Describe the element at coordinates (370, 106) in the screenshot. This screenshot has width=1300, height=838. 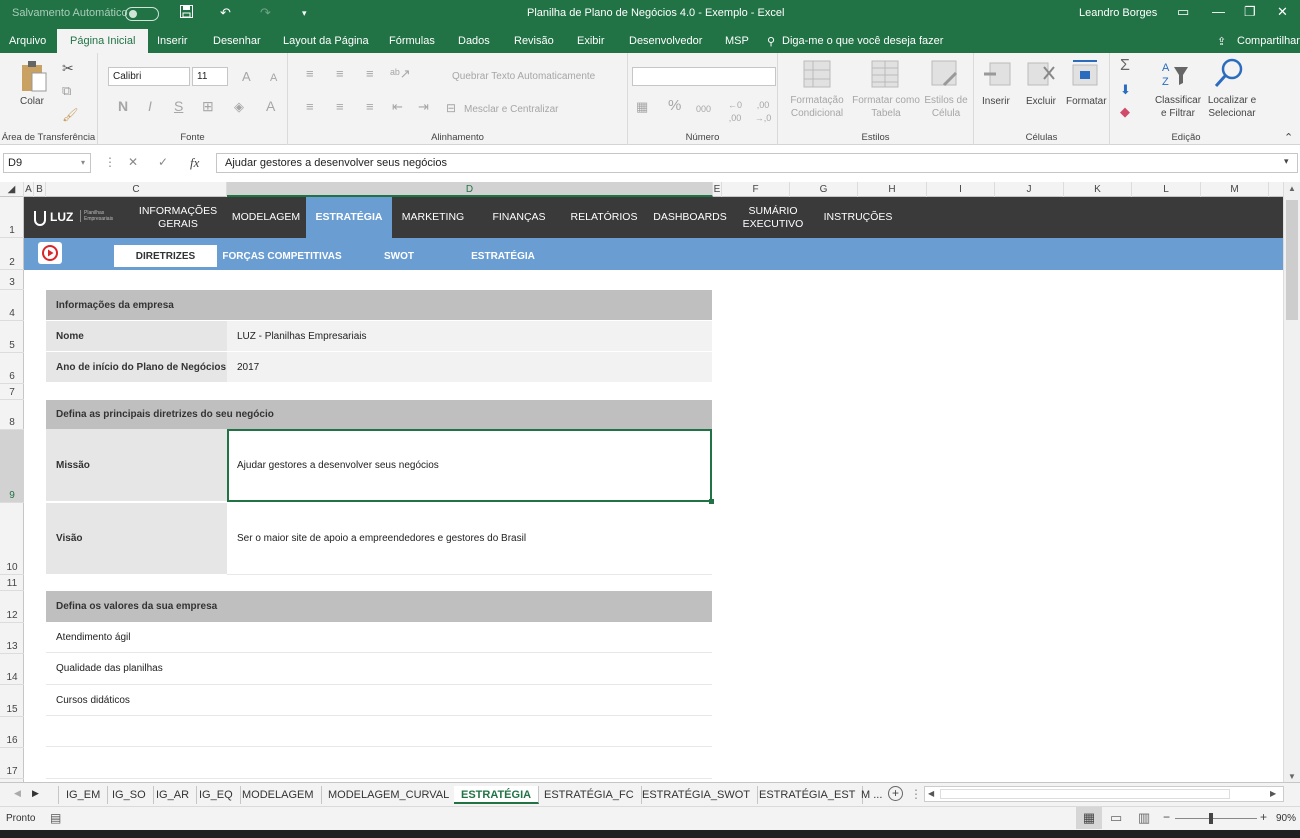
I see `align-right-icon: ≡` at that location.